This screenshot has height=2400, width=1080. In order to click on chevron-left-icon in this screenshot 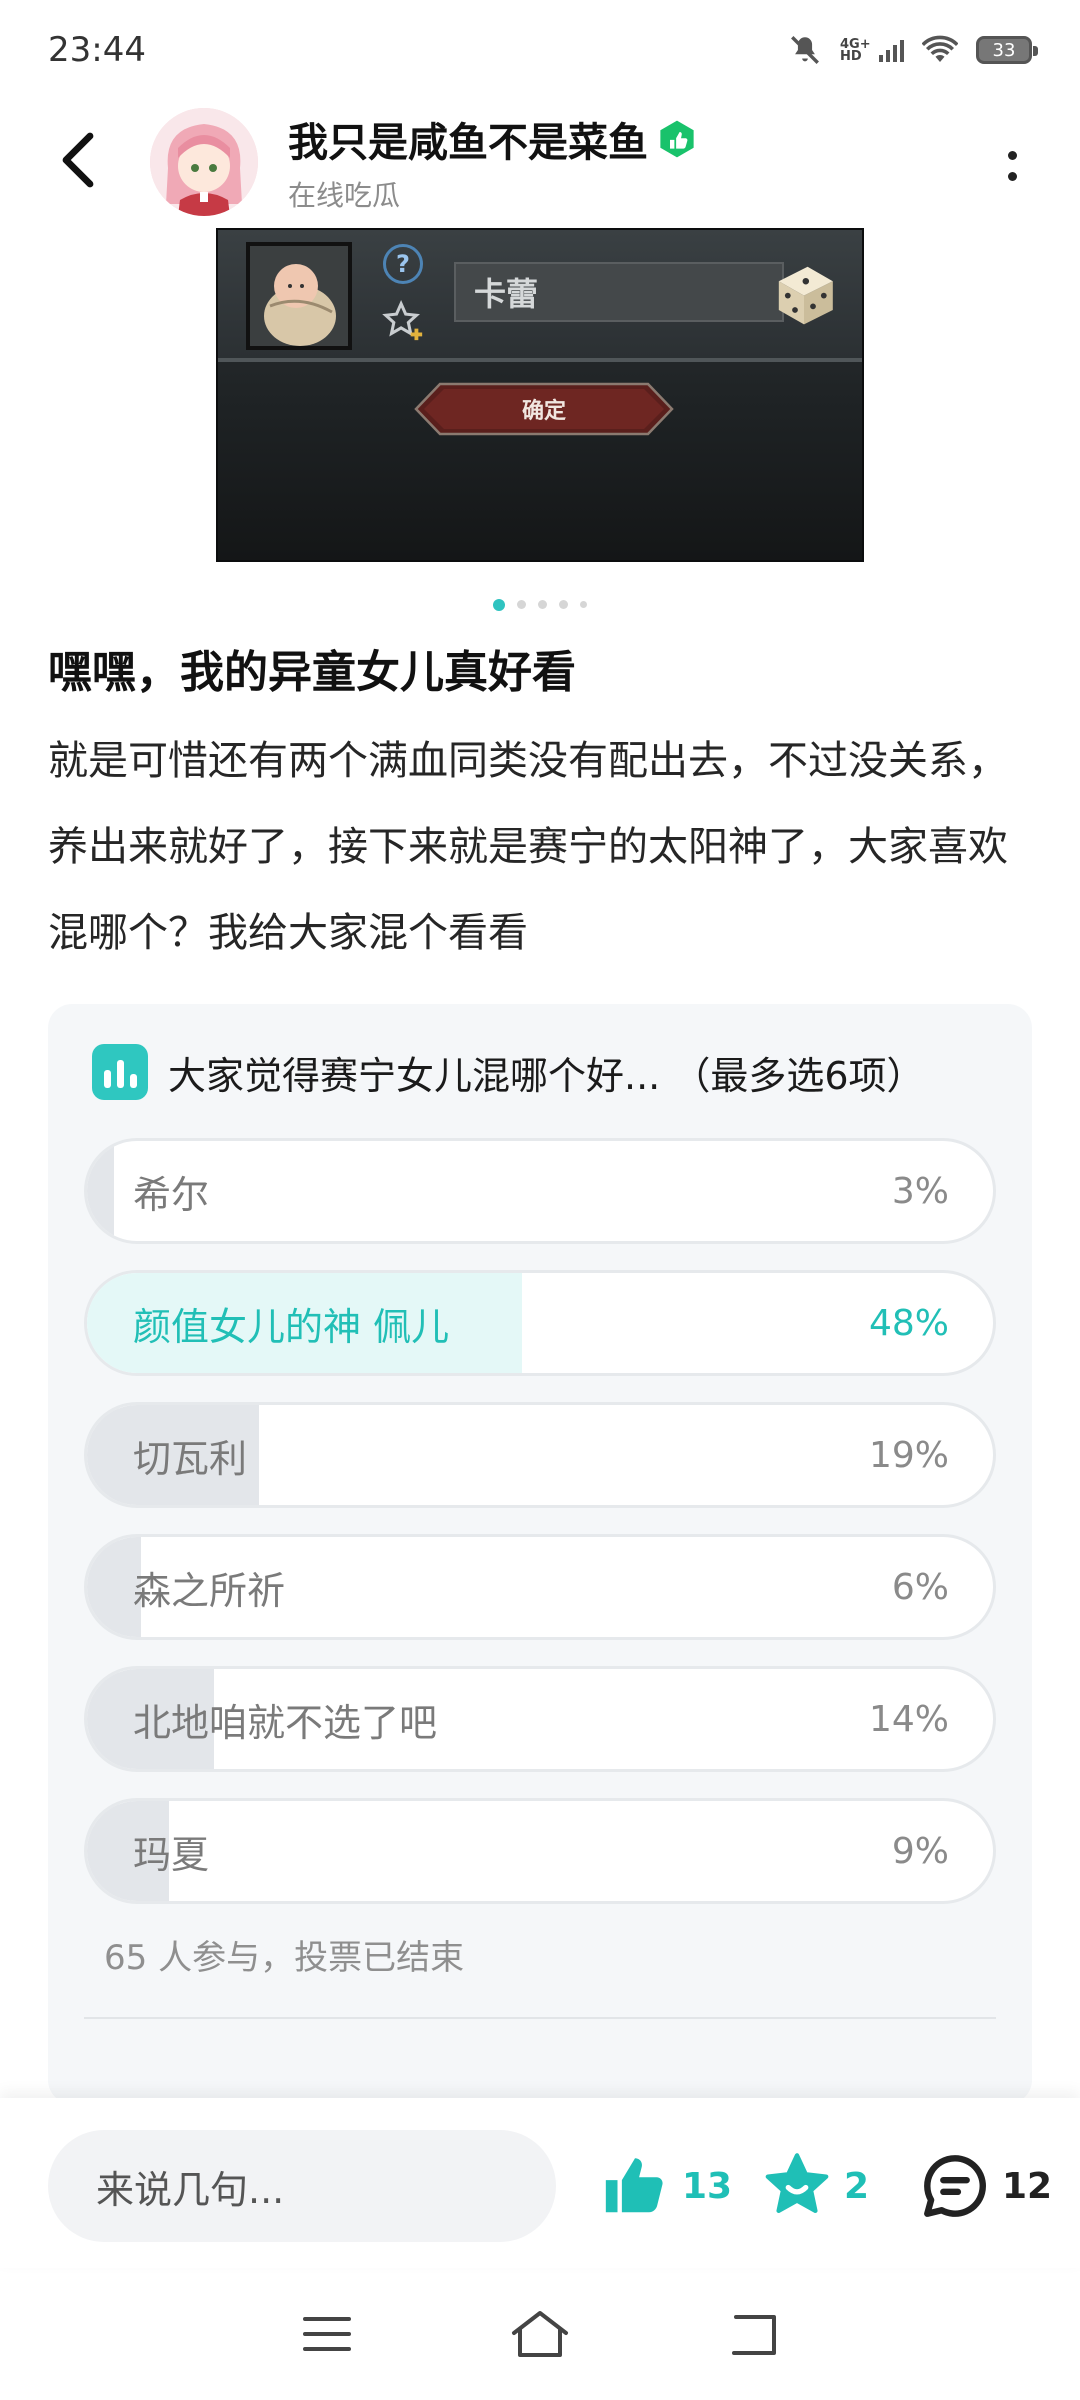, I will do `click(78, 160)`.